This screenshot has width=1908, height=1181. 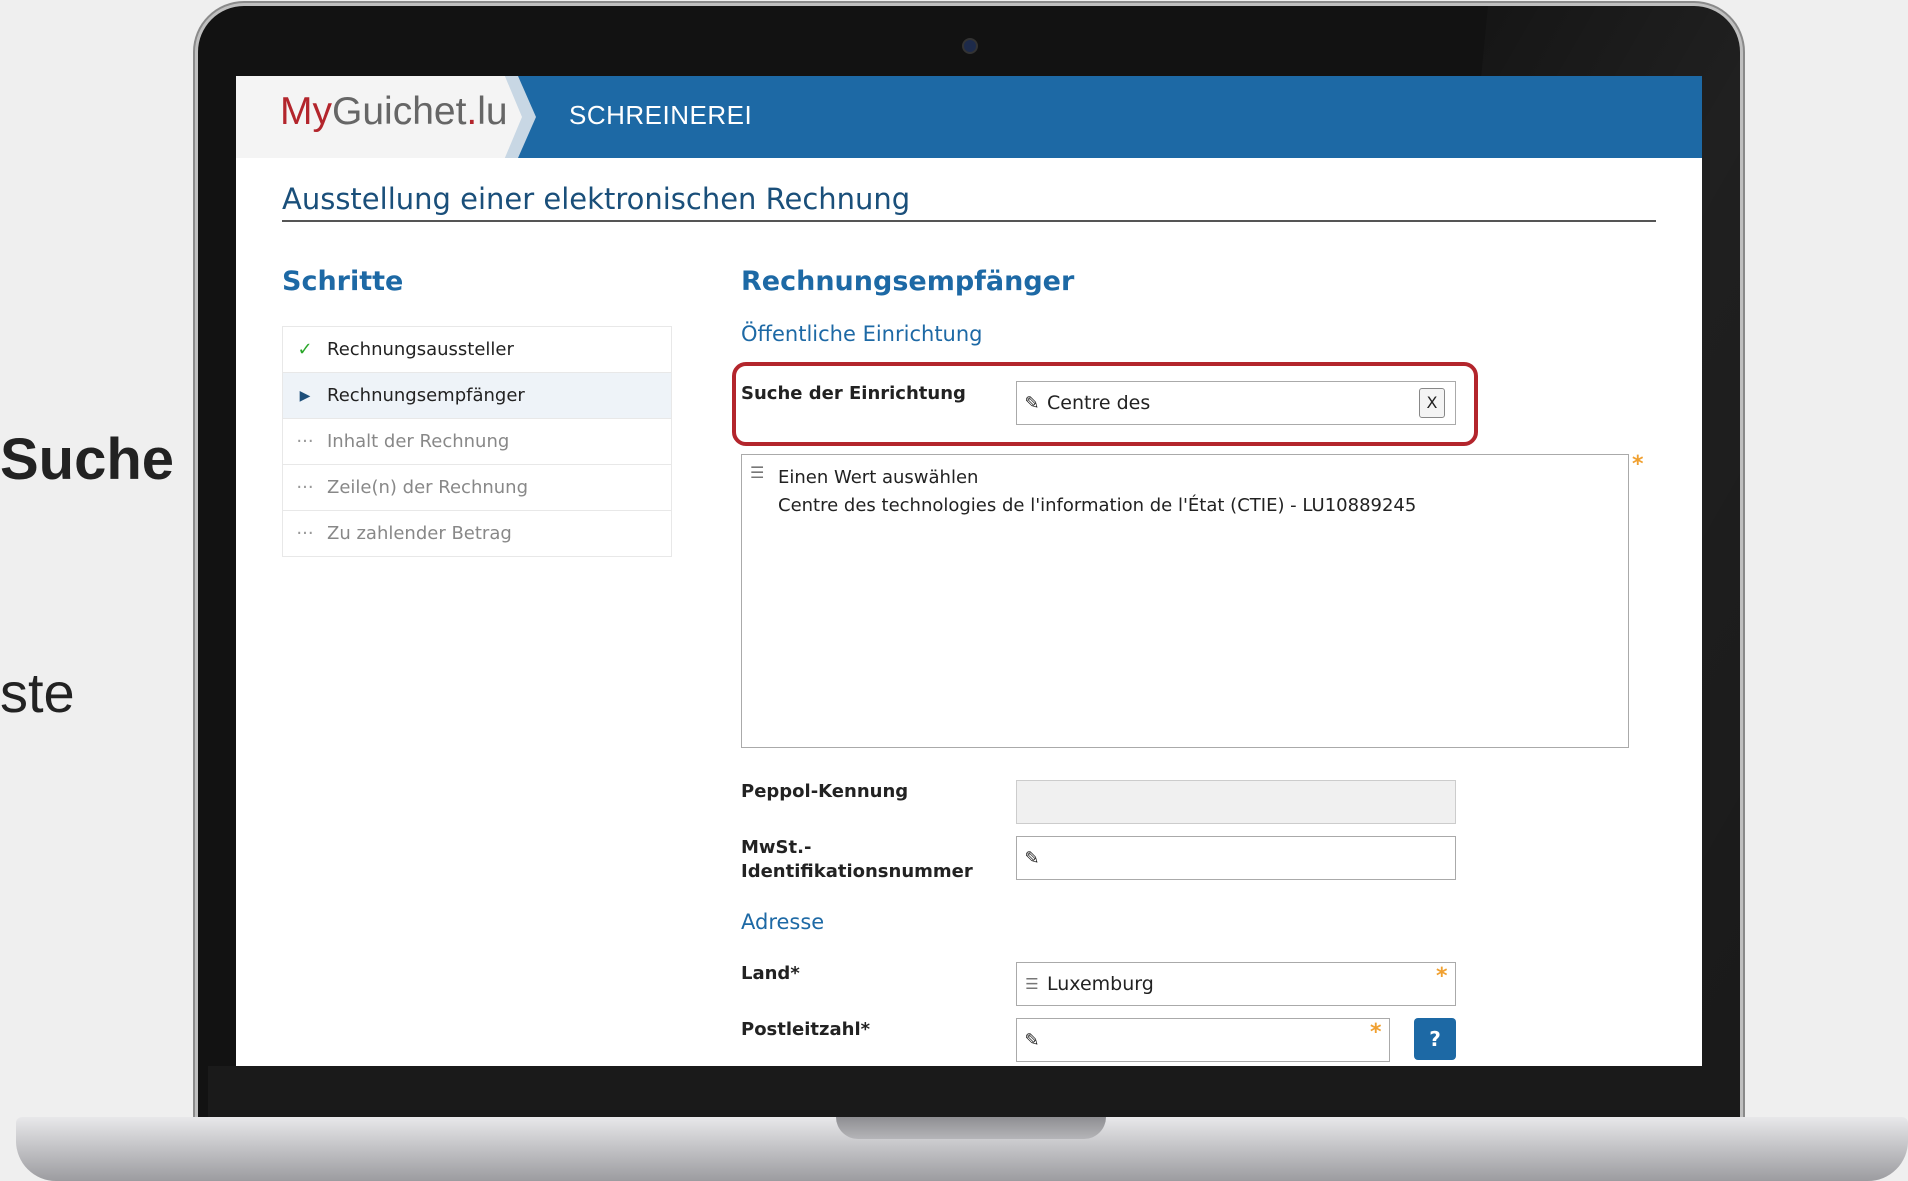 I want to click on steps-heading: Schritte, so click(x=343, y=281).